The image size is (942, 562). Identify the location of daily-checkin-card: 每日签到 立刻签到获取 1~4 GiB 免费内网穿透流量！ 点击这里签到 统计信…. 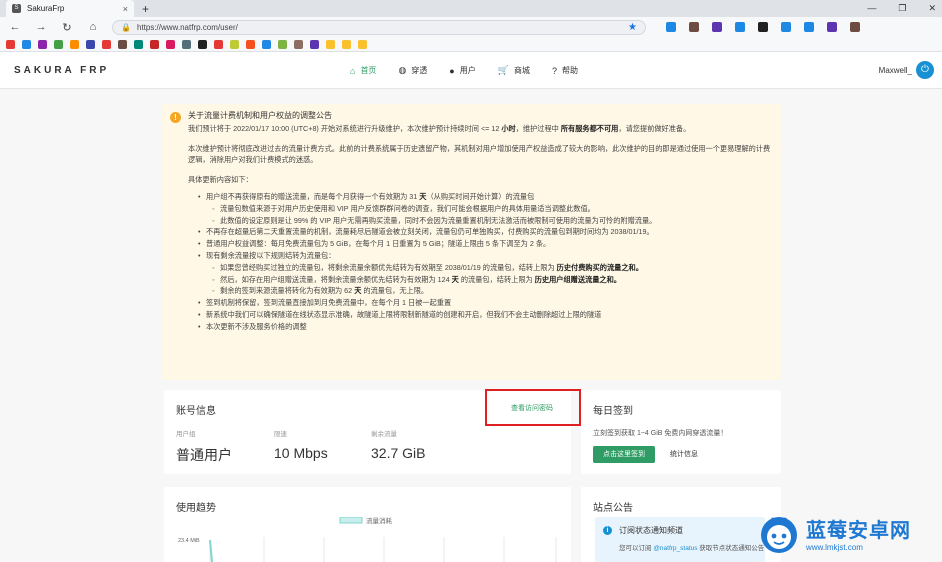
(681, 432).